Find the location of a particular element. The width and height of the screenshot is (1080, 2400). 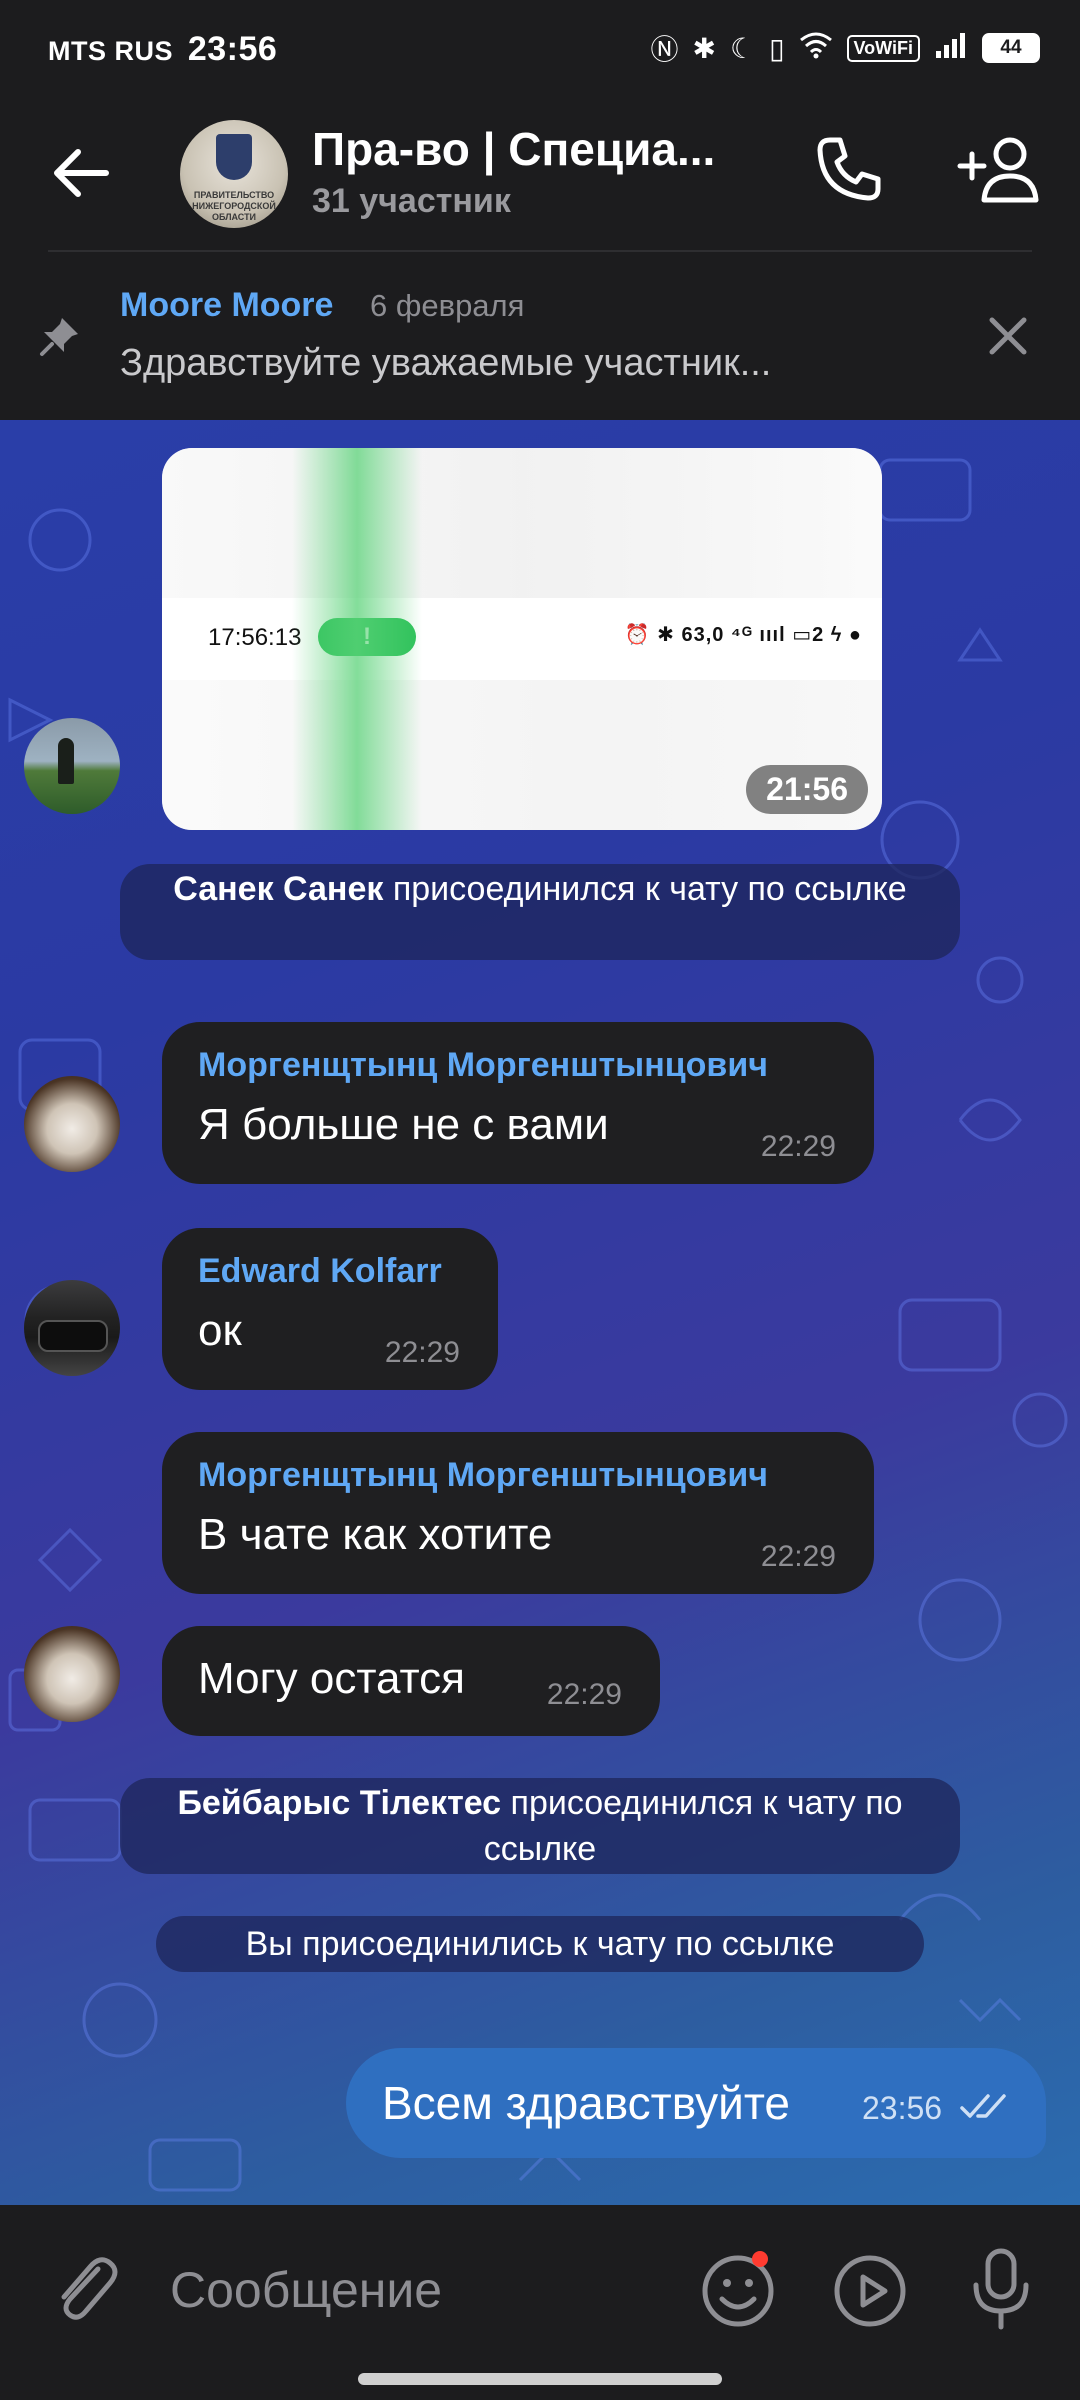

message-bubble: Edward Kolfarr ок 22:29 is located at coordinates (330, 1309).